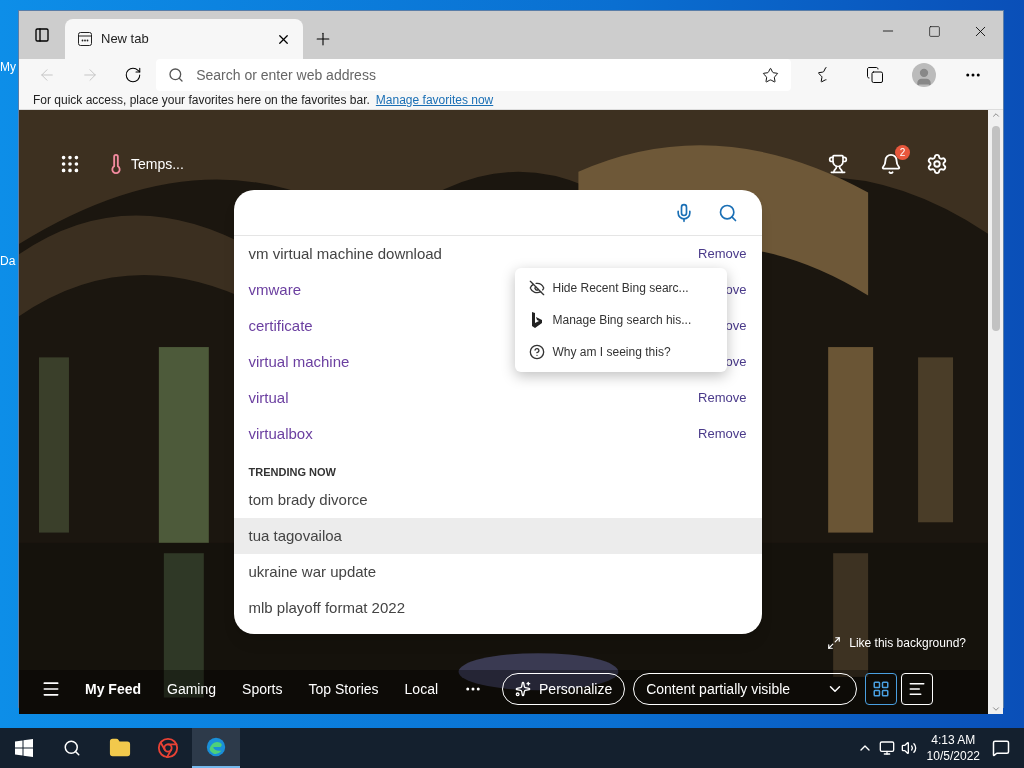 The image size is (1024, 768). Describe the element at coordinates (345, 254) in the screenshot. I see `history-suggestion: vm virtual machine download` at that location.